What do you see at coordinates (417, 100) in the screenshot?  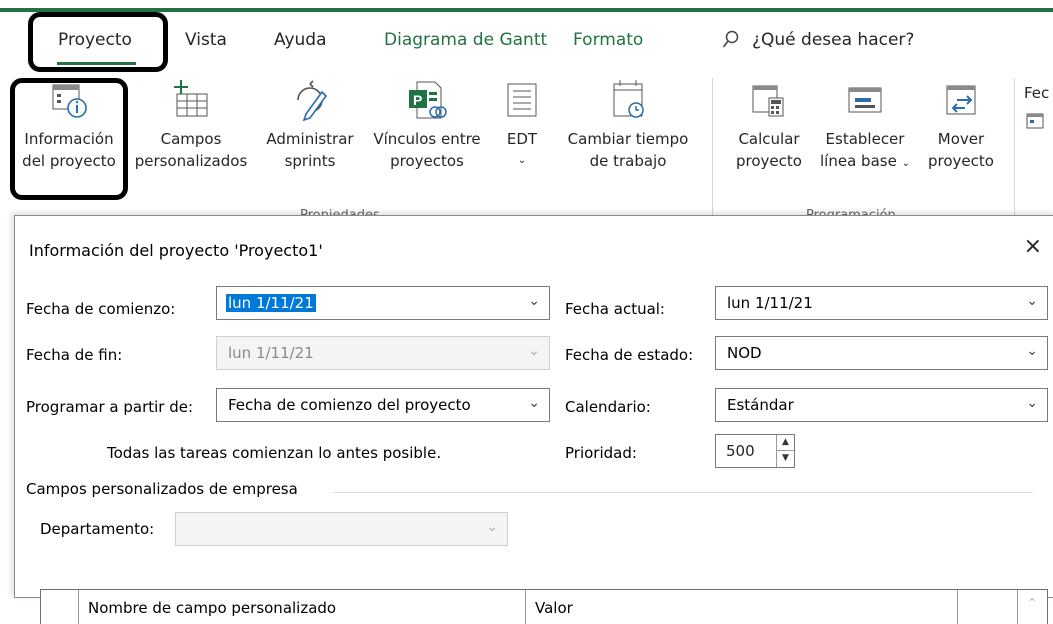 I see `svg-text: P` at bounding box center [417, 100].